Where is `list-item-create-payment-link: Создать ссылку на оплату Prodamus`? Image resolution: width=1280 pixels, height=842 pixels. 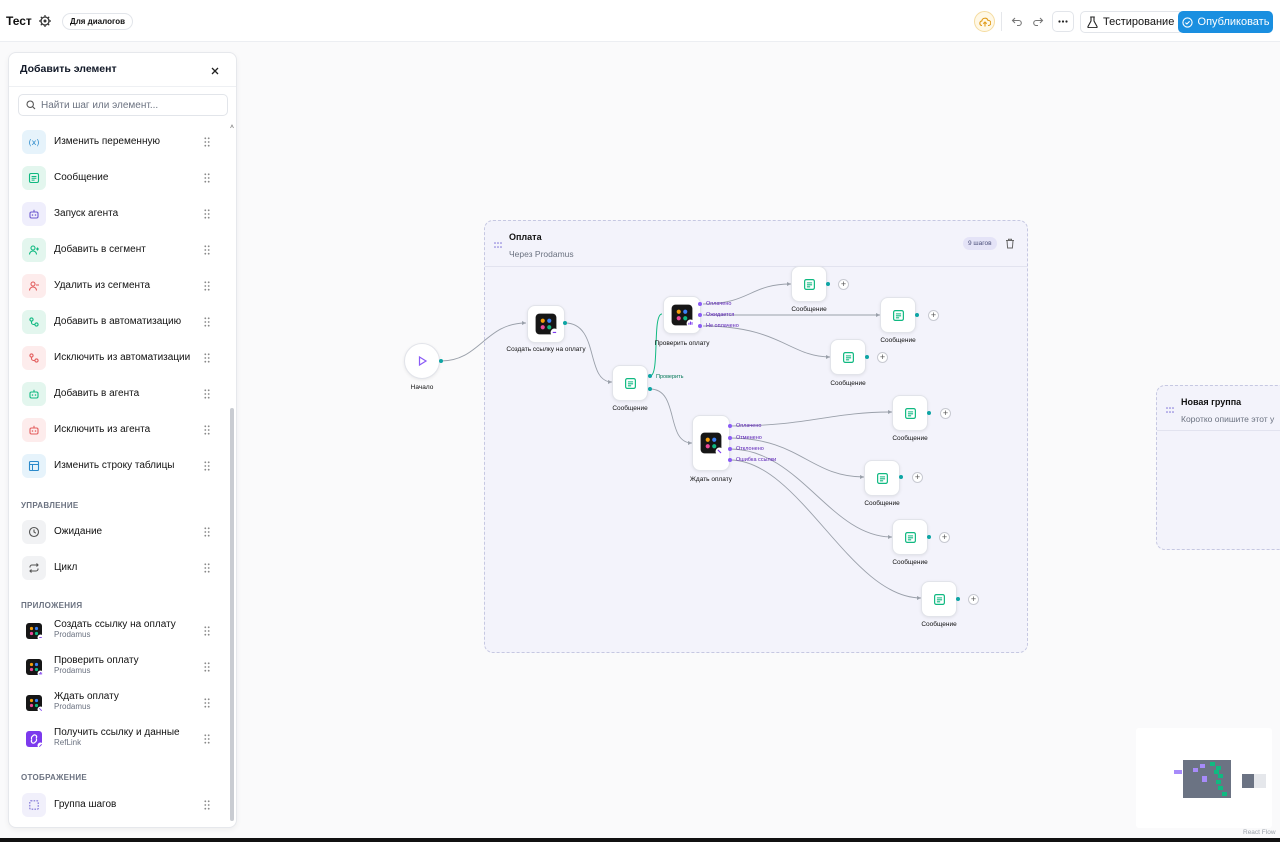
list-item-create-payment-link: Создать ссылку на оплату Prodamus is located at coordinates (122, 631).